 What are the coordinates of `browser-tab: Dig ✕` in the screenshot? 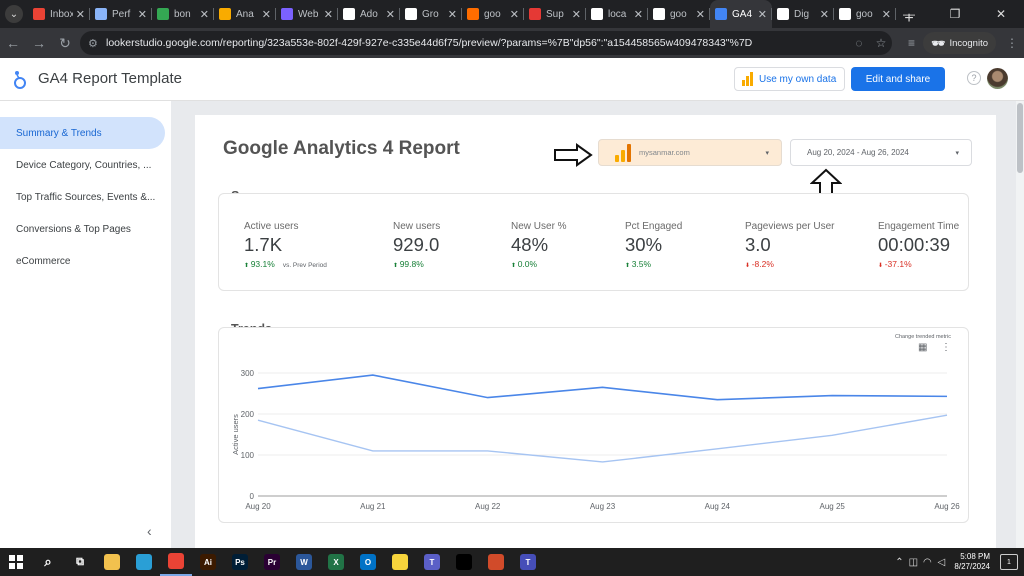 It's located at (803, 14).